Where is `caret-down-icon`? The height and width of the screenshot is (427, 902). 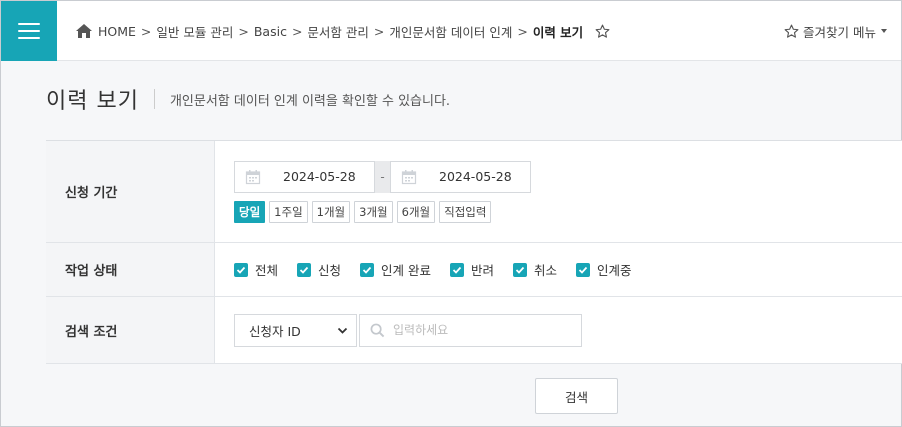
caret-down-icon is located at coordinates (884, 31).